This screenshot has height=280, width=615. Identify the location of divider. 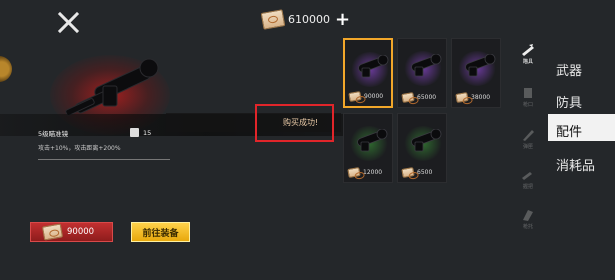
(104, 159).